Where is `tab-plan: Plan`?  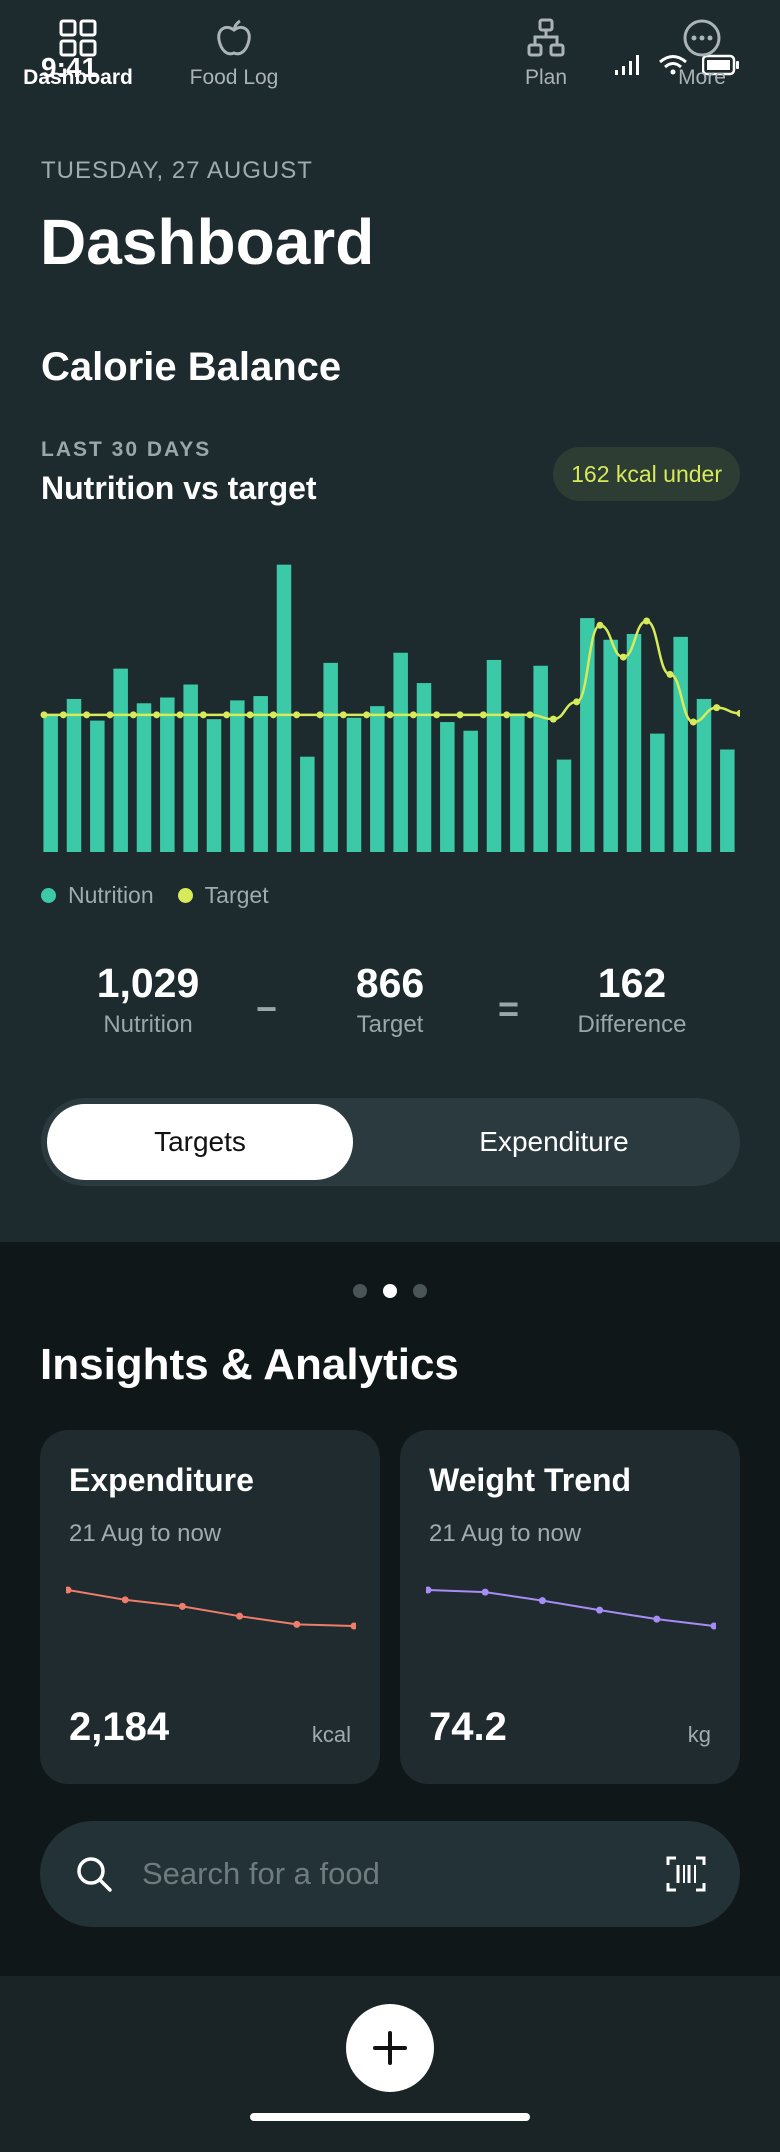 tab-plan: Plan is located at coordinates (546, 54).